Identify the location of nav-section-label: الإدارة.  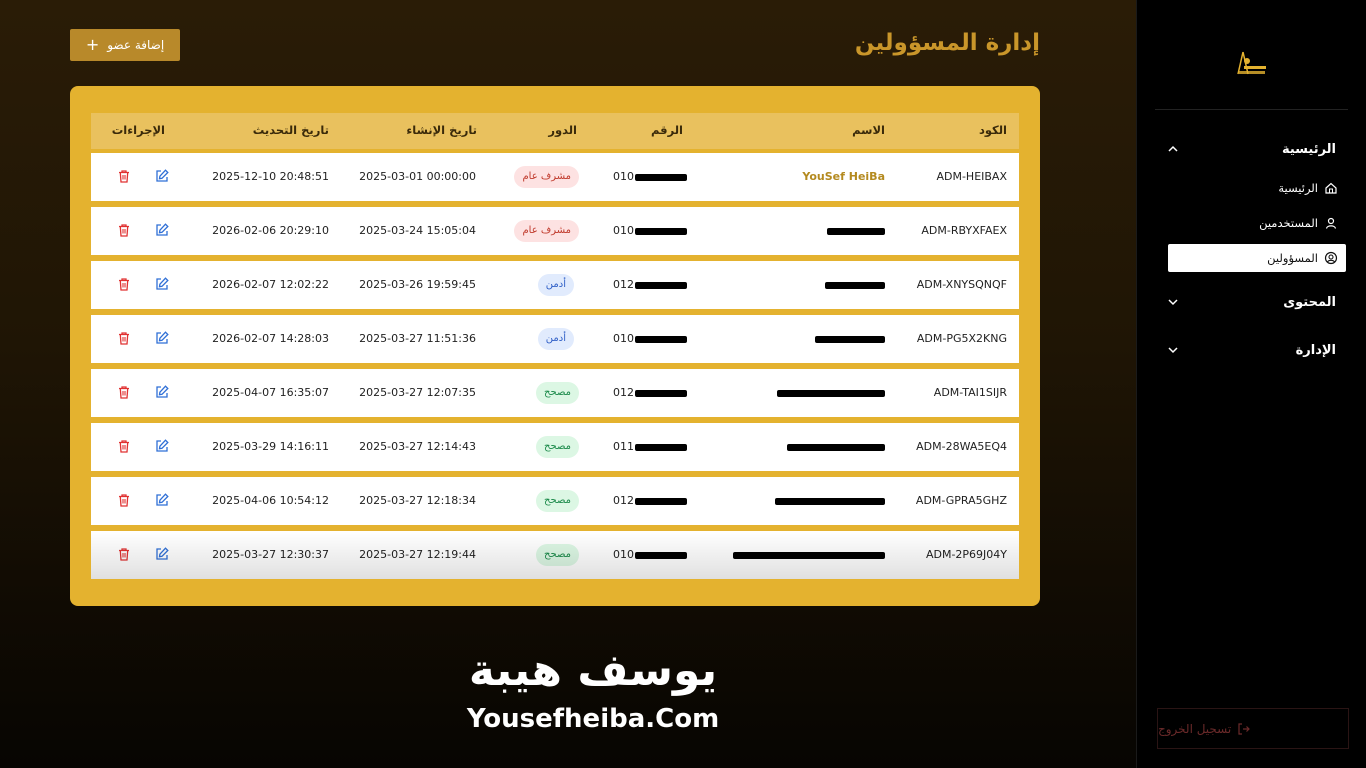
(1315, 350).